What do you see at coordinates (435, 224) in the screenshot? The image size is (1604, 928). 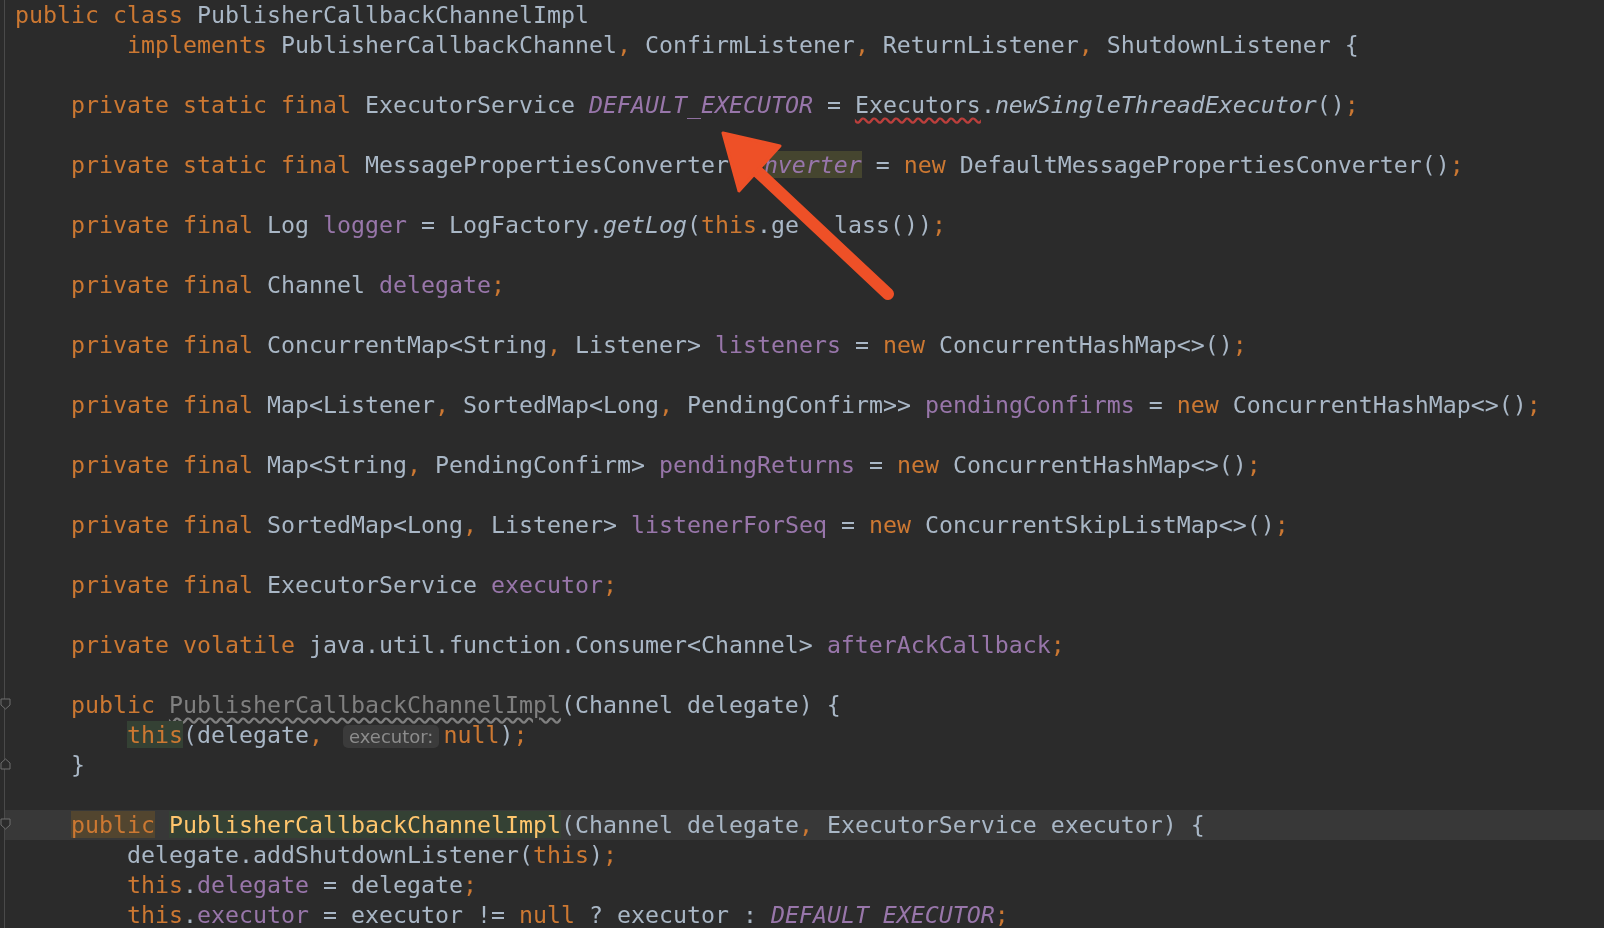 I see `code-text: private final Log logger = LogFactory.getLog(this.ge` at bounding box center [435, 224].